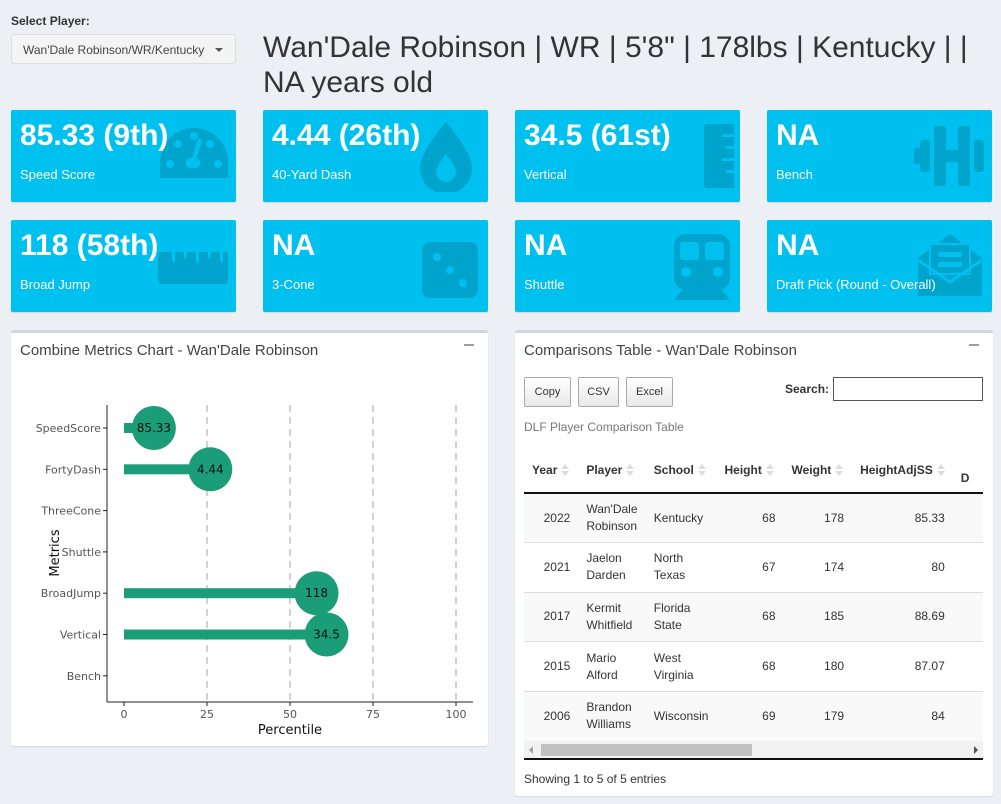 The image size is (1001, 804). I want to click on value-box-value: 4.44 (26th), so click(346, 135).